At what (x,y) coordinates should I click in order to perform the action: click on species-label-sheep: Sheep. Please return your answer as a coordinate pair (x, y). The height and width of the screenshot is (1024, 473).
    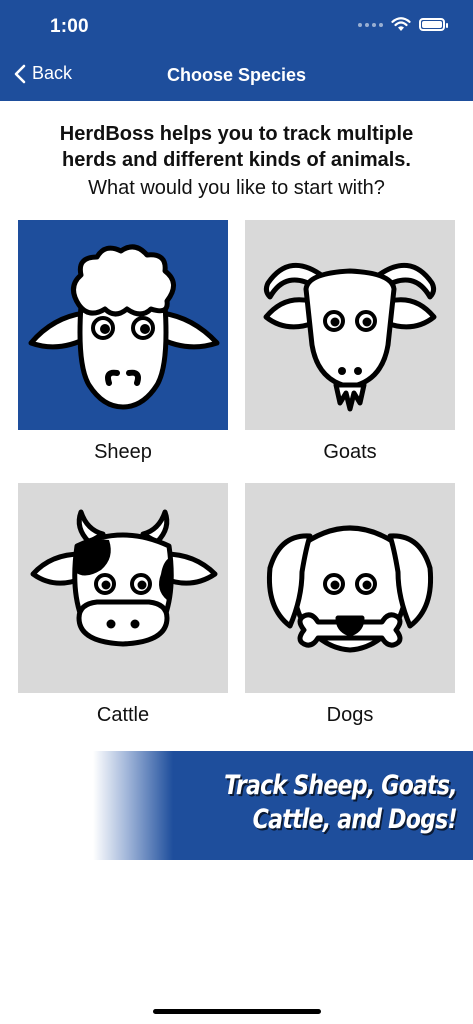
    Looking at the image, I should click on (123, 452).